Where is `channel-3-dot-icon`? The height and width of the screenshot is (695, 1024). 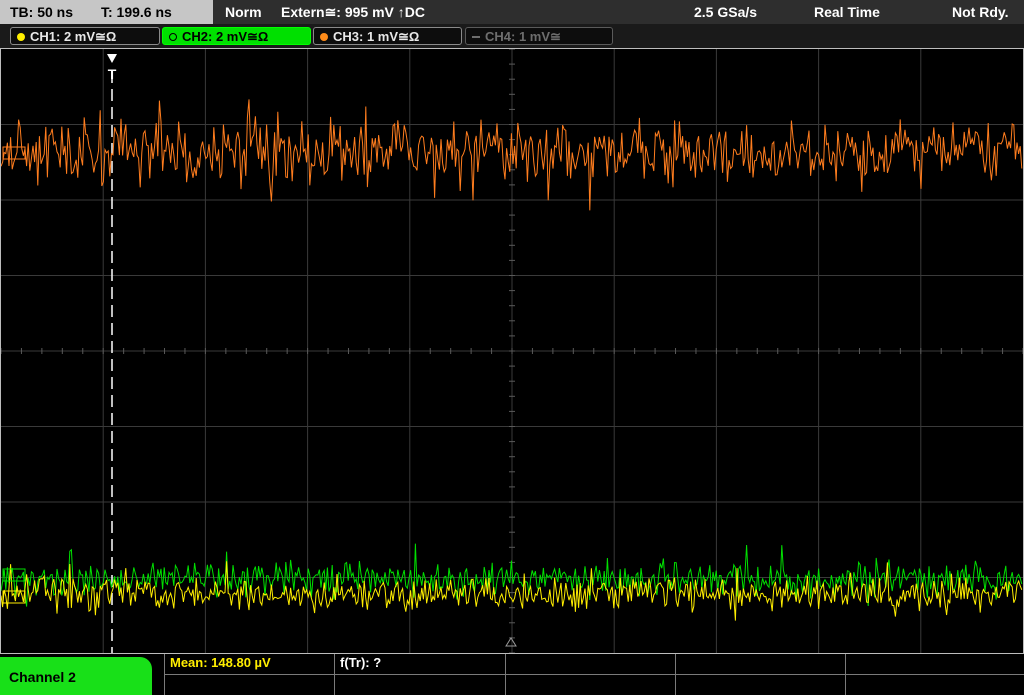
channel-3-dot-icon is located at coordinates (324, 37).